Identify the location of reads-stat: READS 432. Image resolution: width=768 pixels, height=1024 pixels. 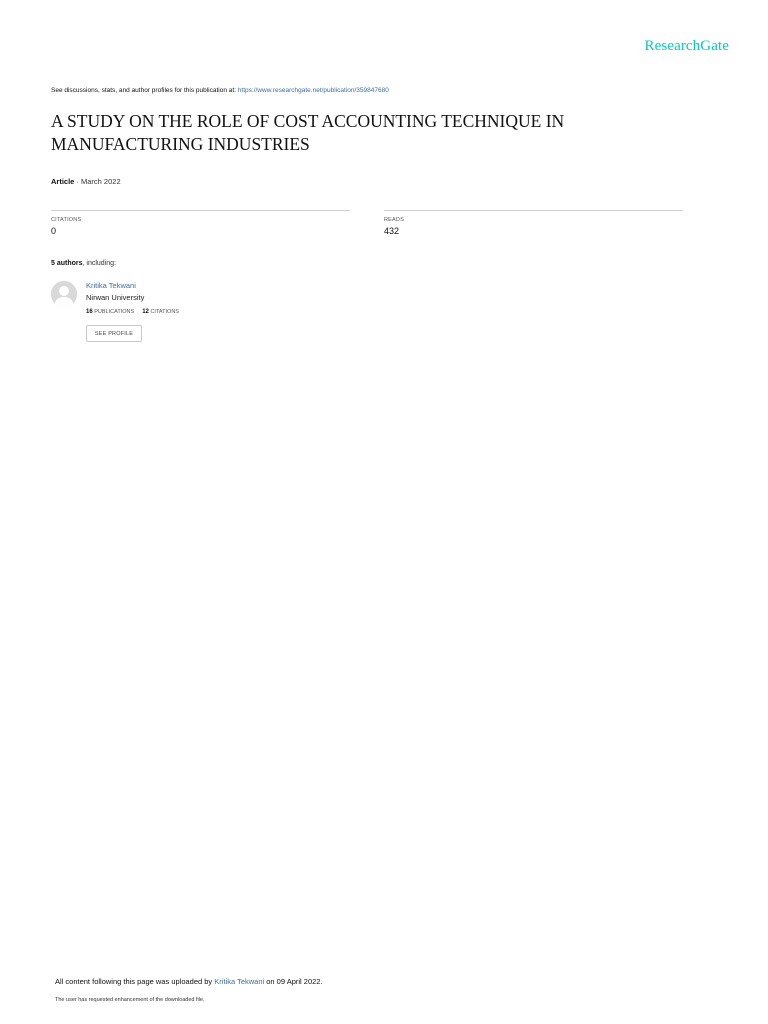
(533, 223).